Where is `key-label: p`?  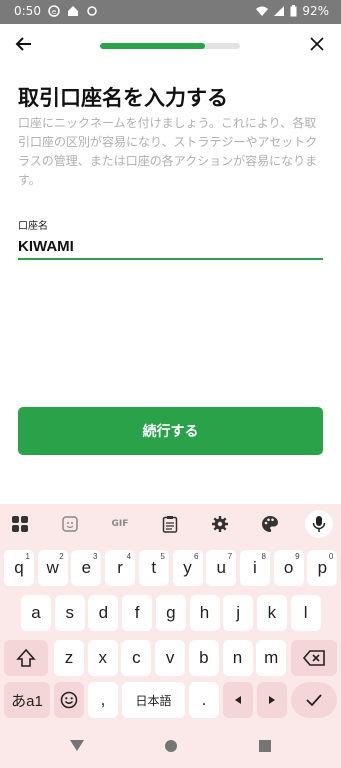
key-label: p is located at coordinates (322, 567).